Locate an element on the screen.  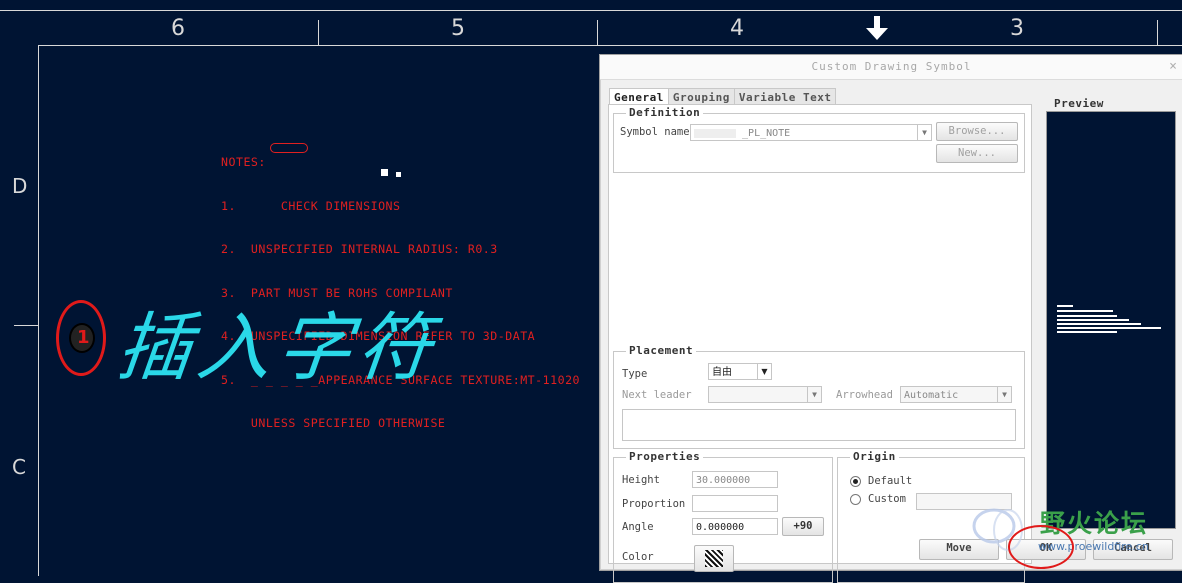
symbol-preview-graphic is located at coordinates (1109, 319).